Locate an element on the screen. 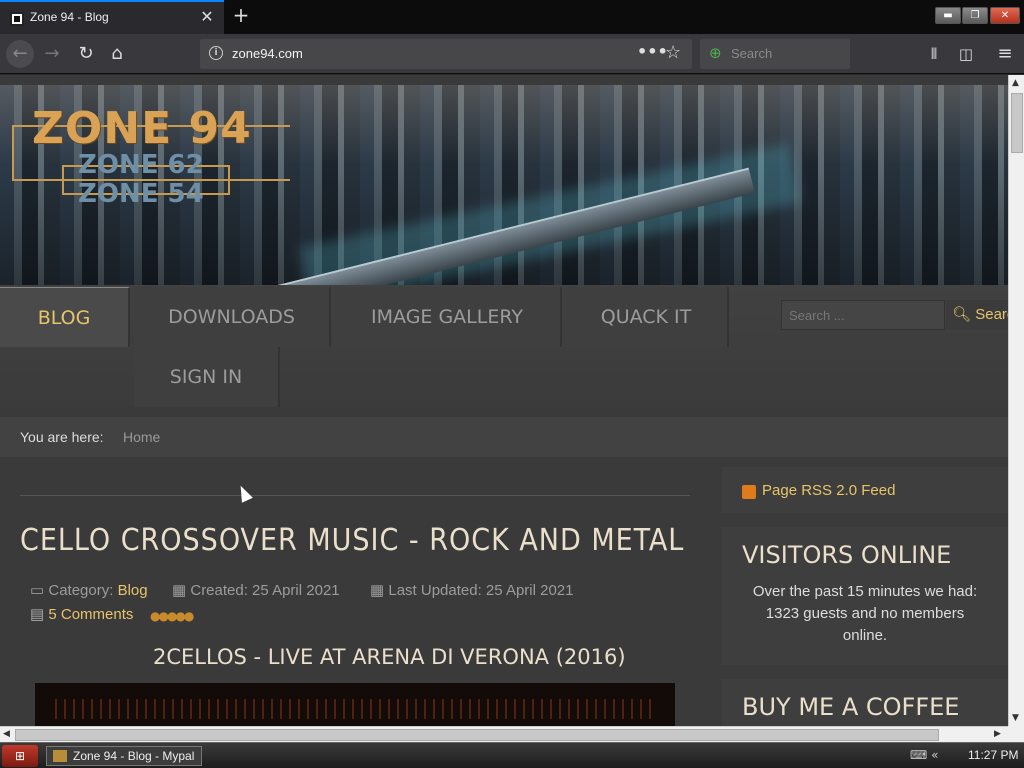 The width and height of the screenshot is (1024, 768). back-arrow-icon: ← is located at coordinates (20, 54).